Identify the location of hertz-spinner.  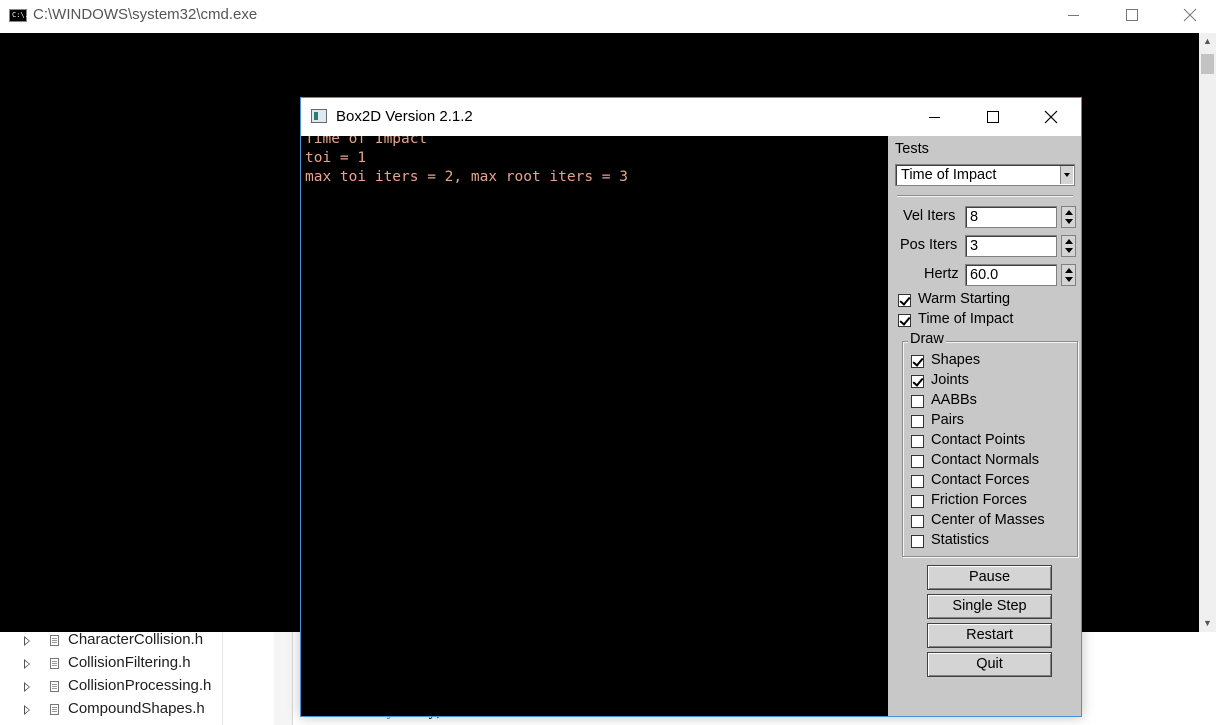
(1068, 275).